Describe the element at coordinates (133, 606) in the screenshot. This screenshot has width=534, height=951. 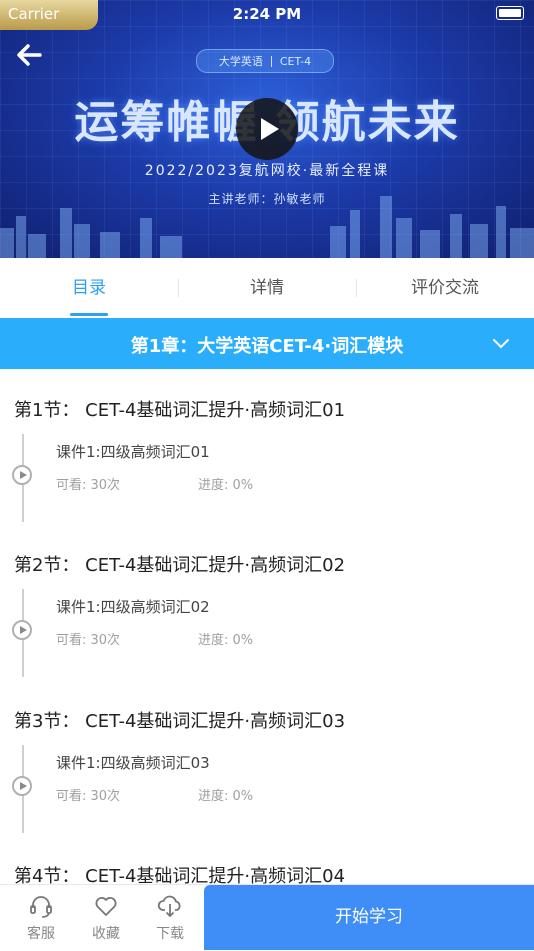
I see `lesson-title: 课件1:四级高频词汇02` at that location.